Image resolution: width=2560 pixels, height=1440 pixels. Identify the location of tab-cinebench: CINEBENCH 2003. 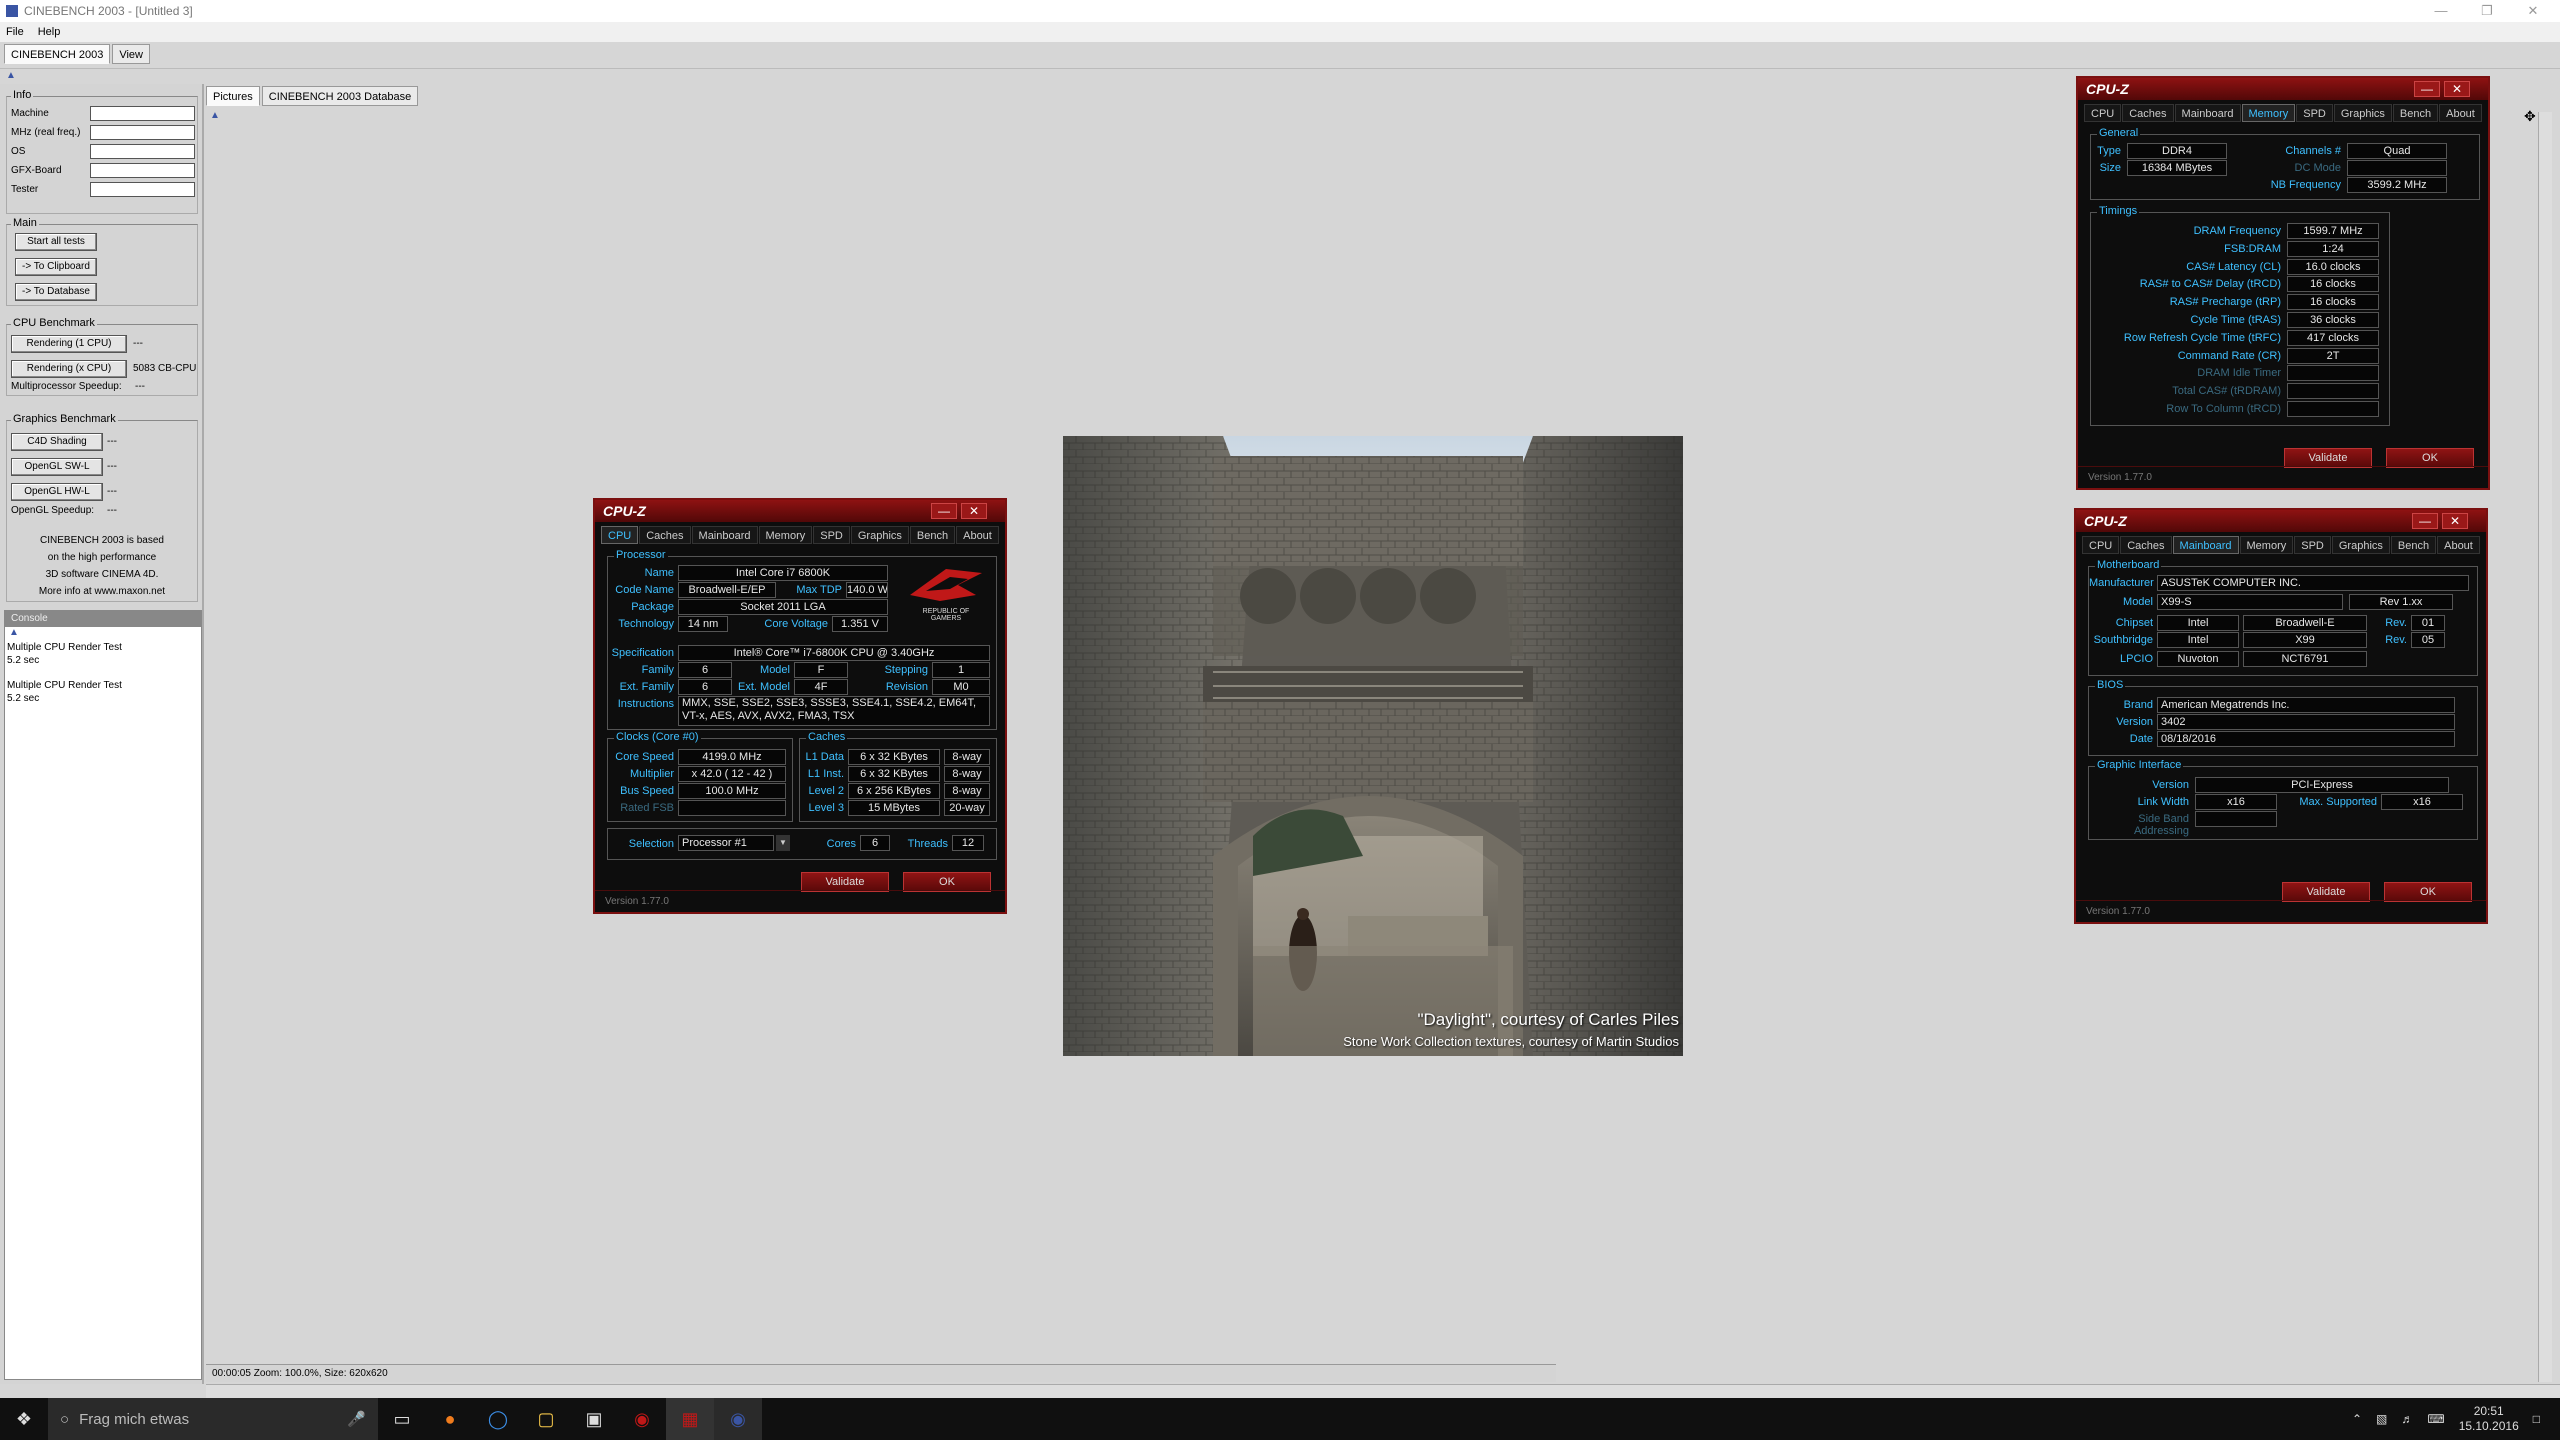
(57, 54).